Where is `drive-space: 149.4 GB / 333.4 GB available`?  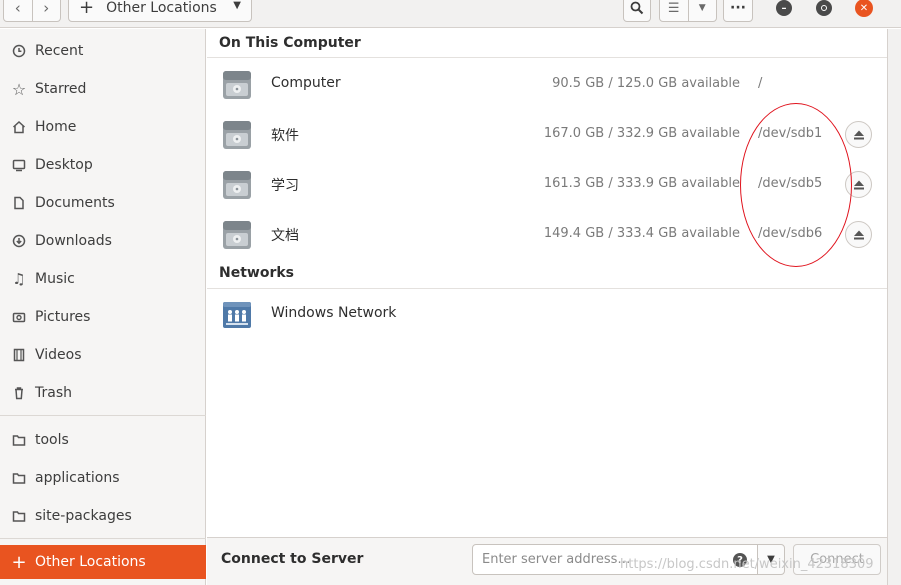 drive-space: 149.4 GB / 333.4 GB available is located at coordinates (641, 233).